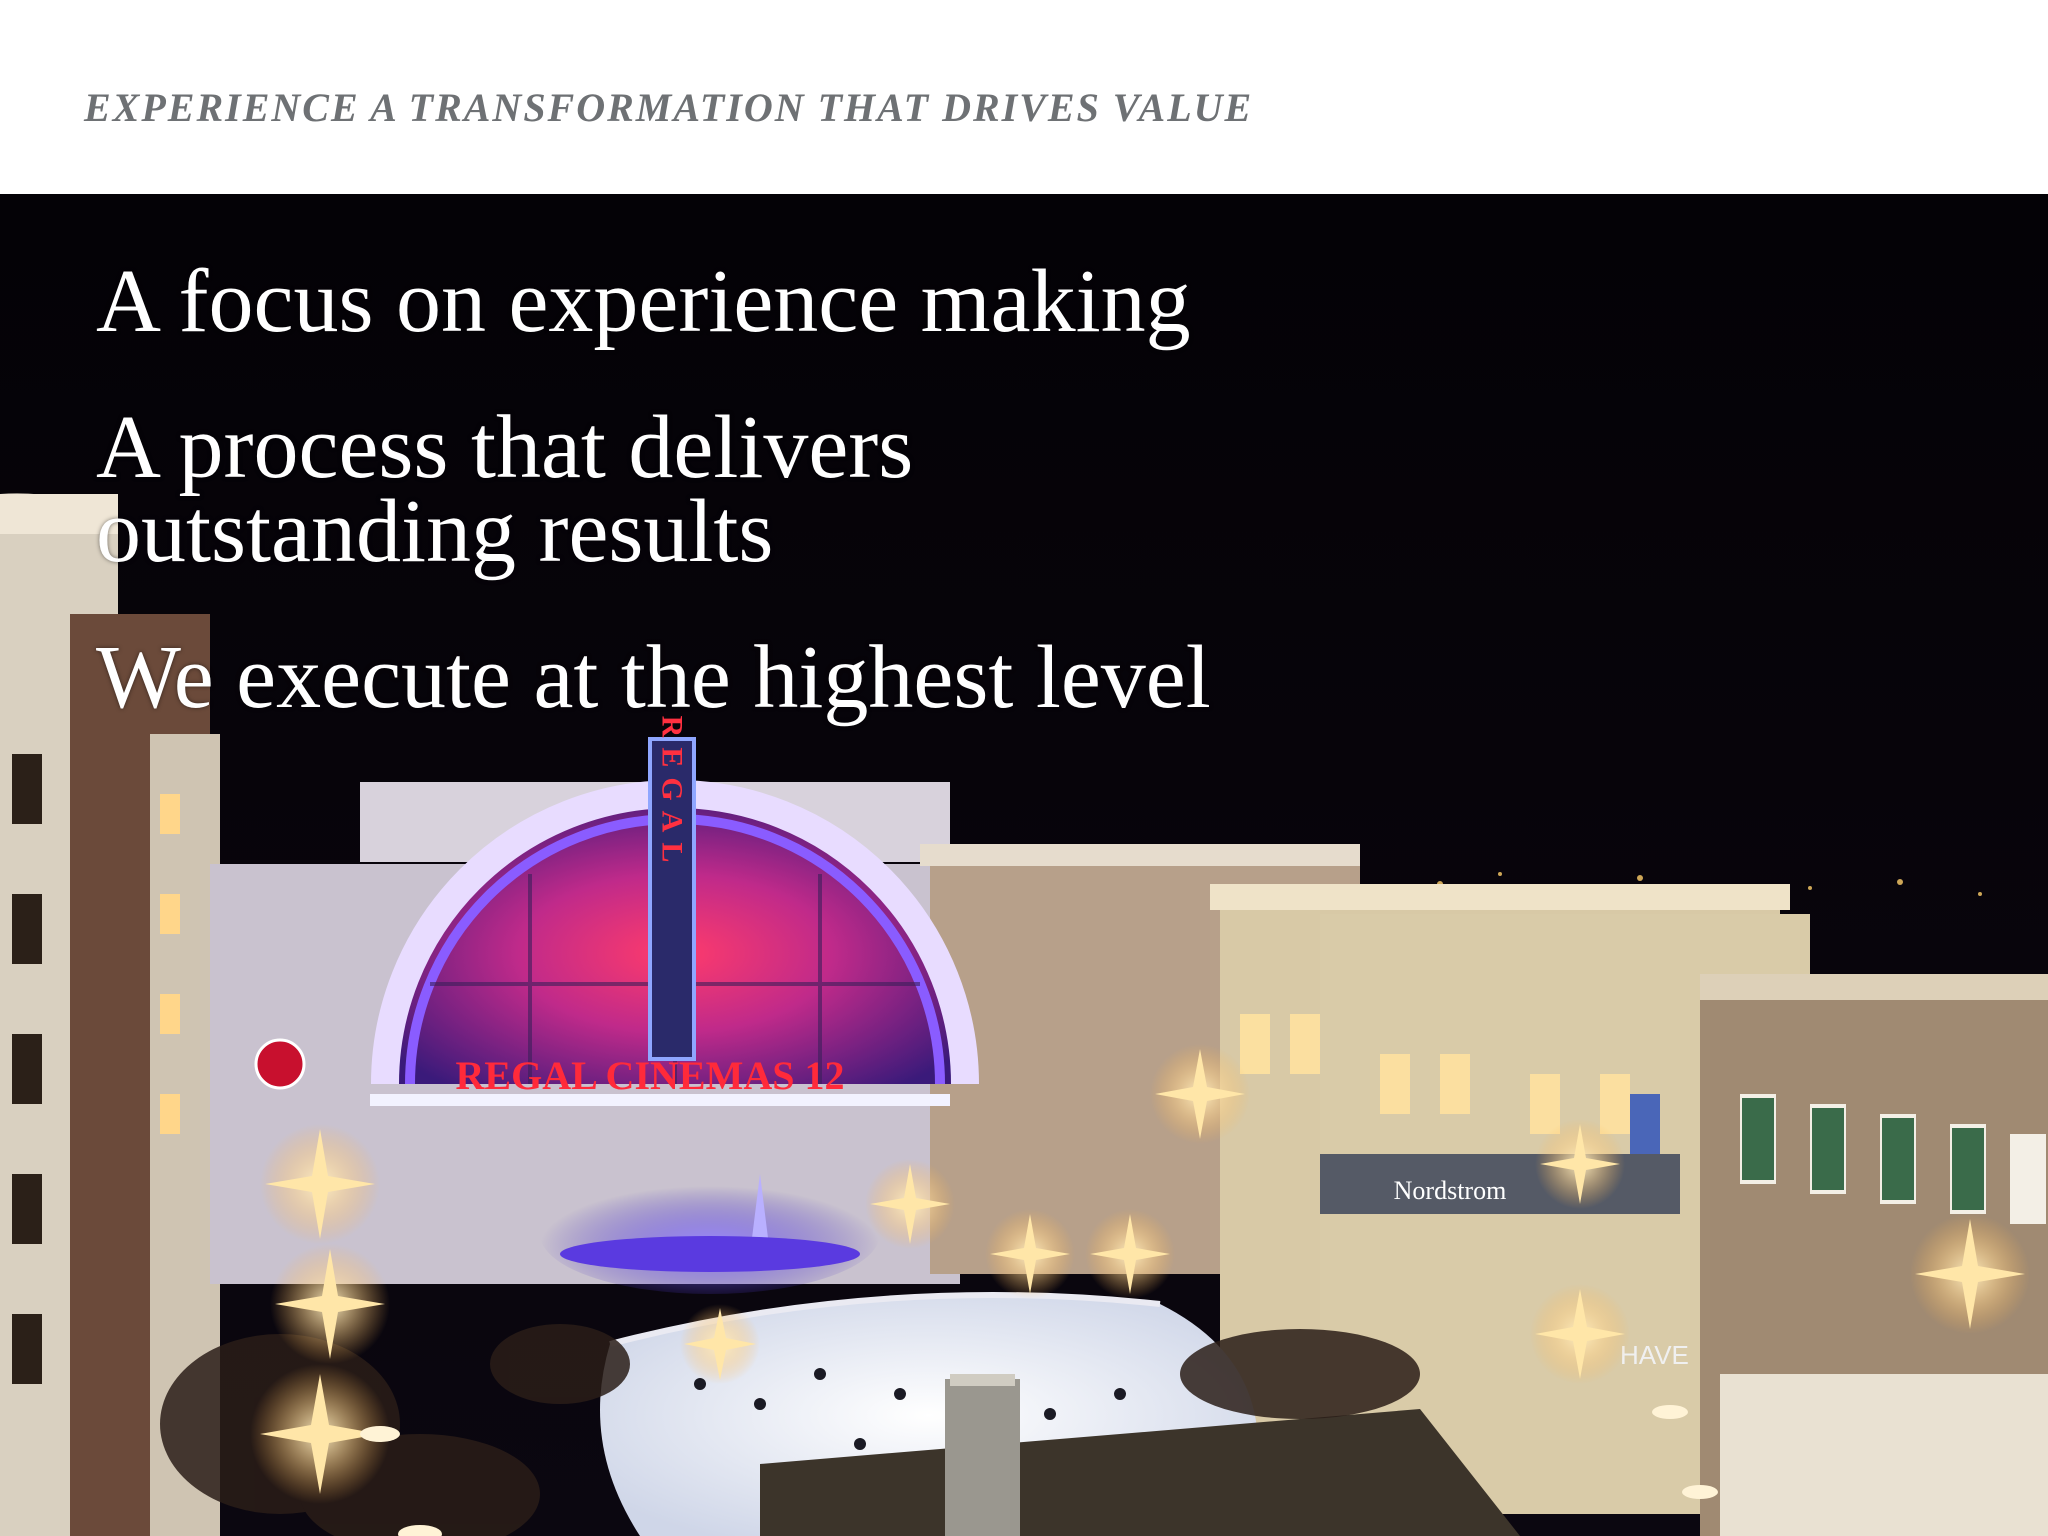 This screenshot has height=1536, width=2048. Describe the element at coordinates (1654, 1355) in the screenshot. I see `store-sign-2: HAVE` at that location.